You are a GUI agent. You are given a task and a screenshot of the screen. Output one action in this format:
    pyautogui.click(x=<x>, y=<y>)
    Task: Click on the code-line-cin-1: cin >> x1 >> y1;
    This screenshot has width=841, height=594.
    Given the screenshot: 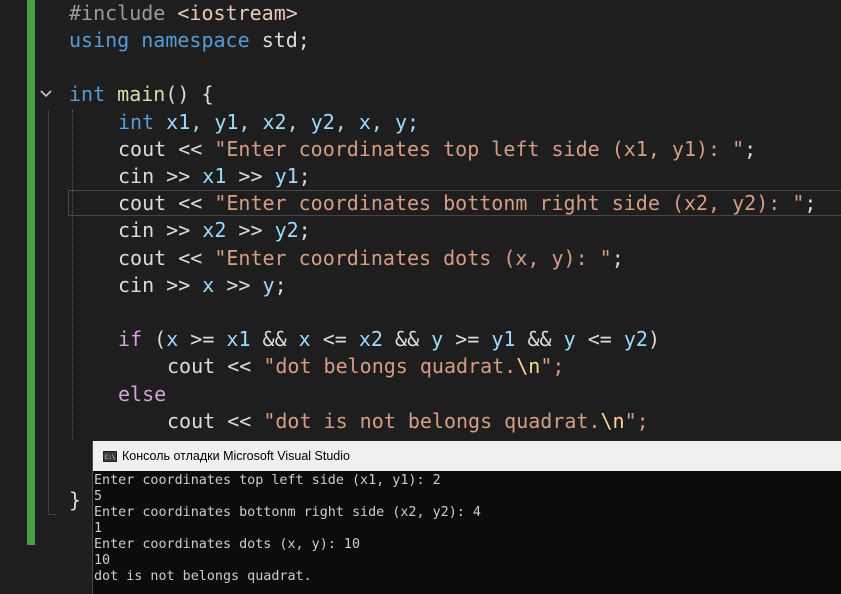 What is the action you would take?
    pyautogui.click(x=214, y=176)
    